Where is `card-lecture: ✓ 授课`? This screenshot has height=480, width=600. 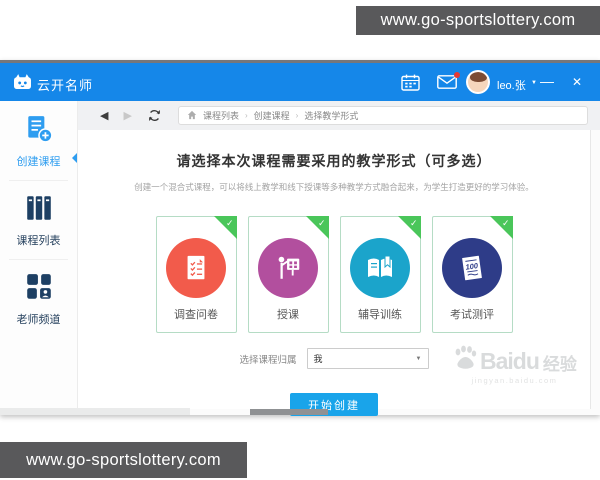 card-lecture: ✓ 授课 is located at coordinates (288, 274).